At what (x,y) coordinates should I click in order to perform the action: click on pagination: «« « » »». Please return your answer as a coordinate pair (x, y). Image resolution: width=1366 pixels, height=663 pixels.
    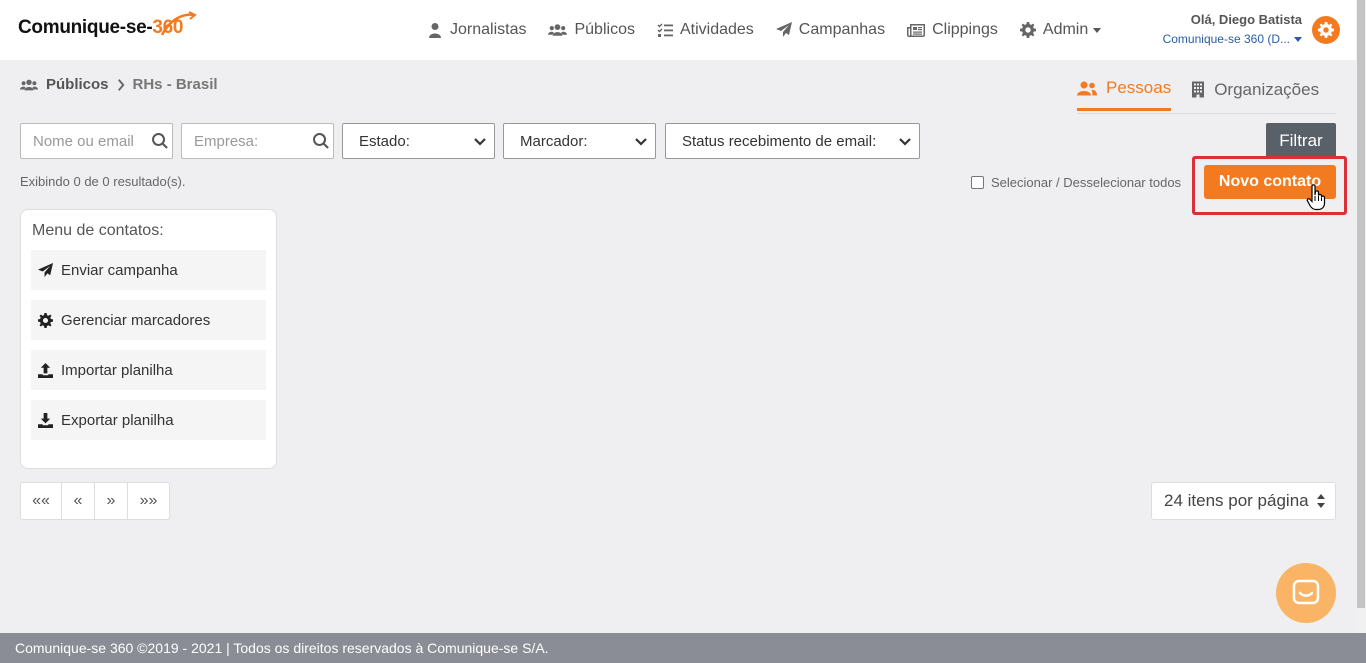
    Looking at the image, I should click on (95, 501).